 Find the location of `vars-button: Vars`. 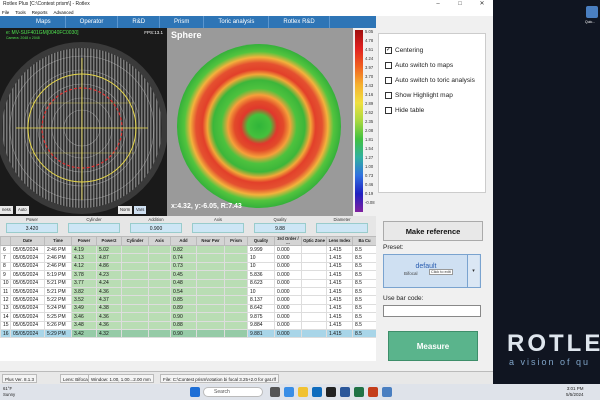

vars-button: Vars is located at coordinates (140, 210).